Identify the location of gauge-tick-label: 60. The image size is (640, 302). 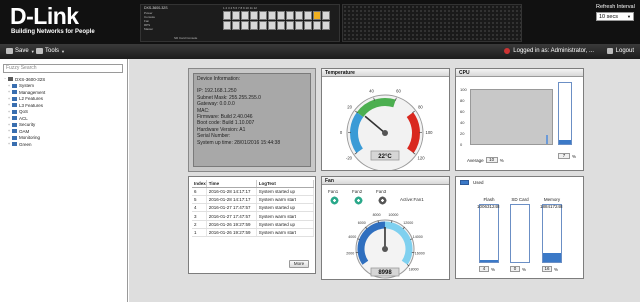
(398, 91).